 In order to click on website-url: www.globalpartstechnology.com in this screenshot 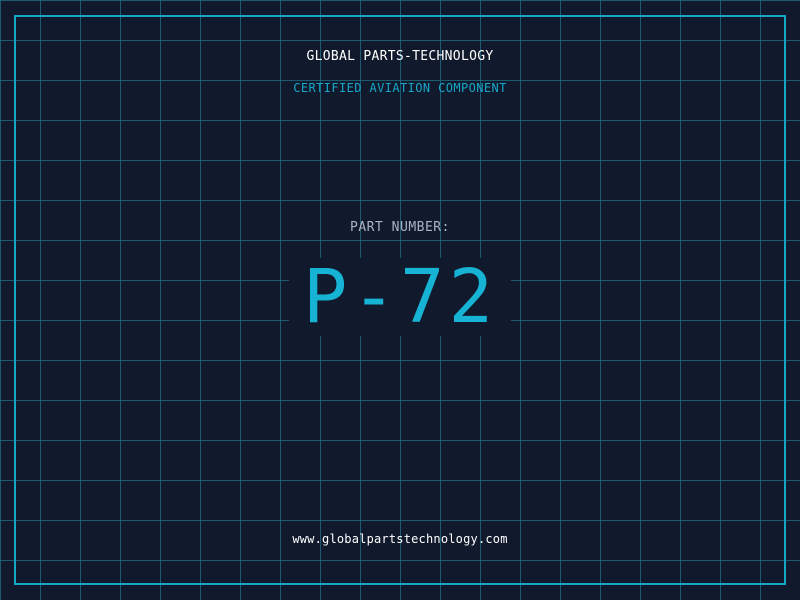, I will do `click(400, 539)`.